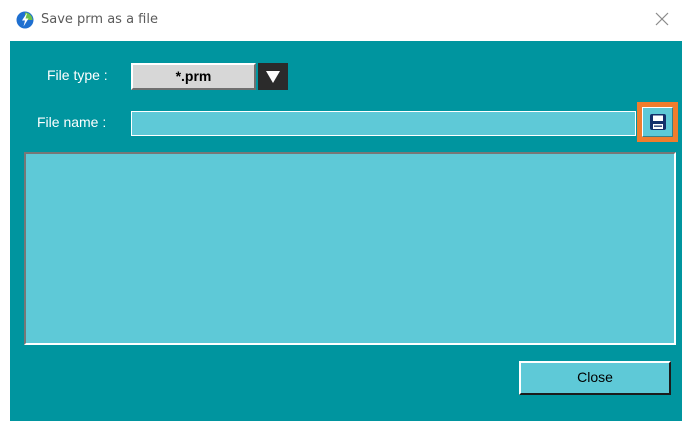 This screenshot has width=685, height=421. I want to click on floppy-disk-icon, so click(658, 122).